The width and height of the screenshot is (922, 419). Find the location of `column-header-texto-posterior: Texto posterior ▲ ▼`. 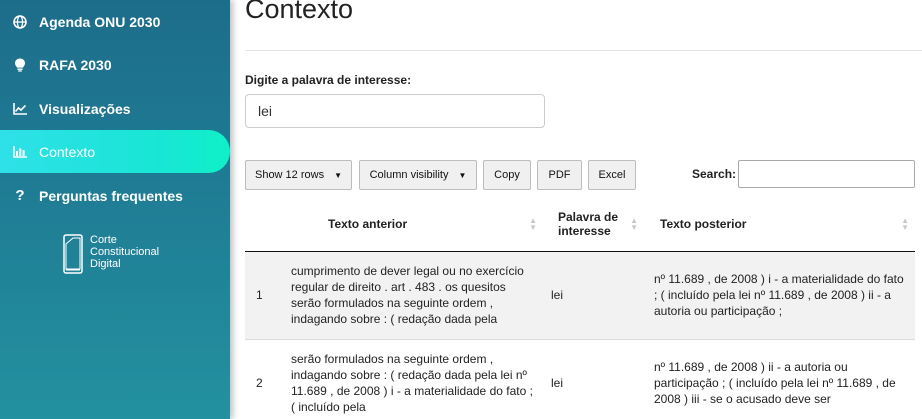

column-header-texto-posterior: Texto posterior ▲ ▼ is located at coordinates (779, 224).